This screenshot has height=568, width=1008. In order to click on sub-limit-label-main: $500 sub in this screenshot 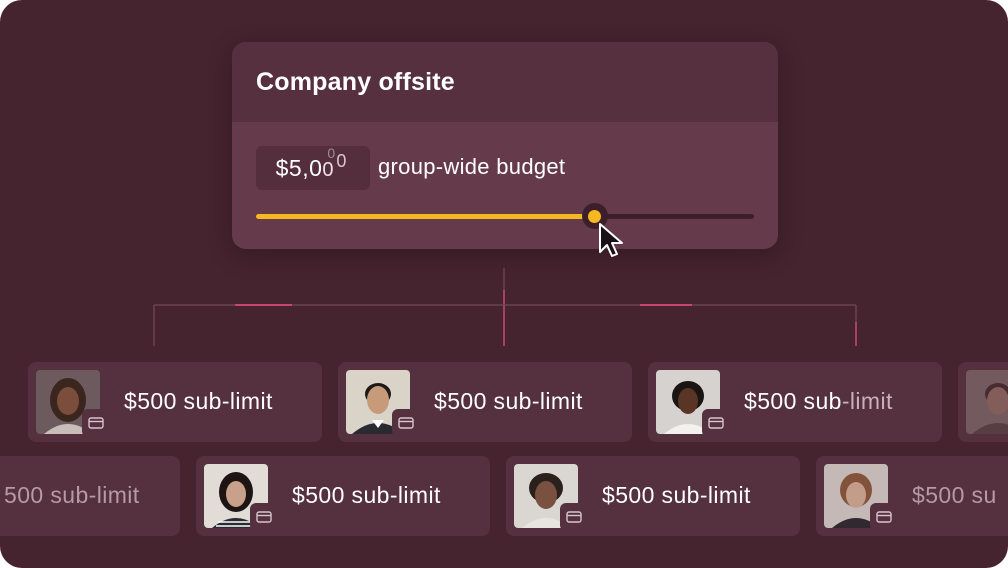, I will do `click(793, 401)`.